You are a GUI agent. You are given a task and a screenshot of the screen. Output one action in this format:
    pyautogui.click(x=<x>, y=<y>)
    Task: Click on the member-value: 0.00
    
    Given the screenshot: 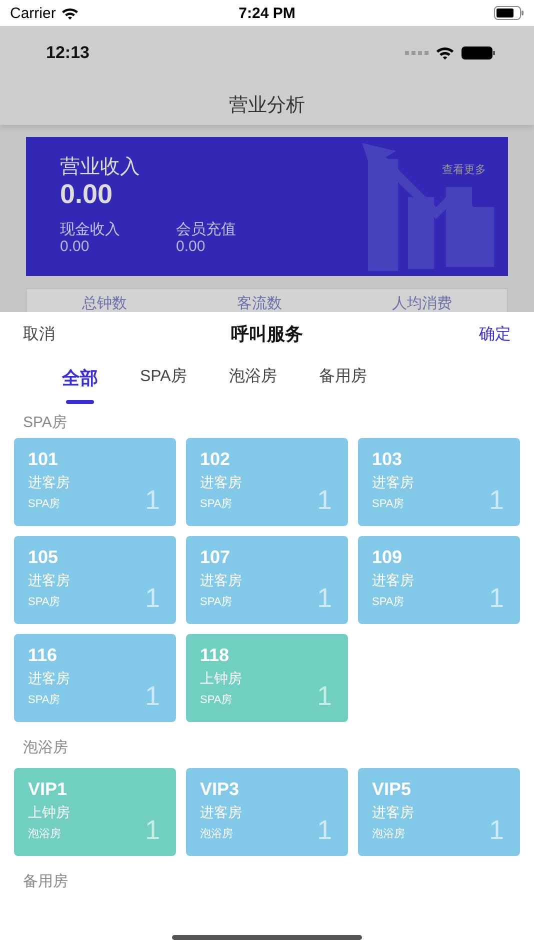 What is the action you would take?
    pyautogui.click(x=191, y=246)
    